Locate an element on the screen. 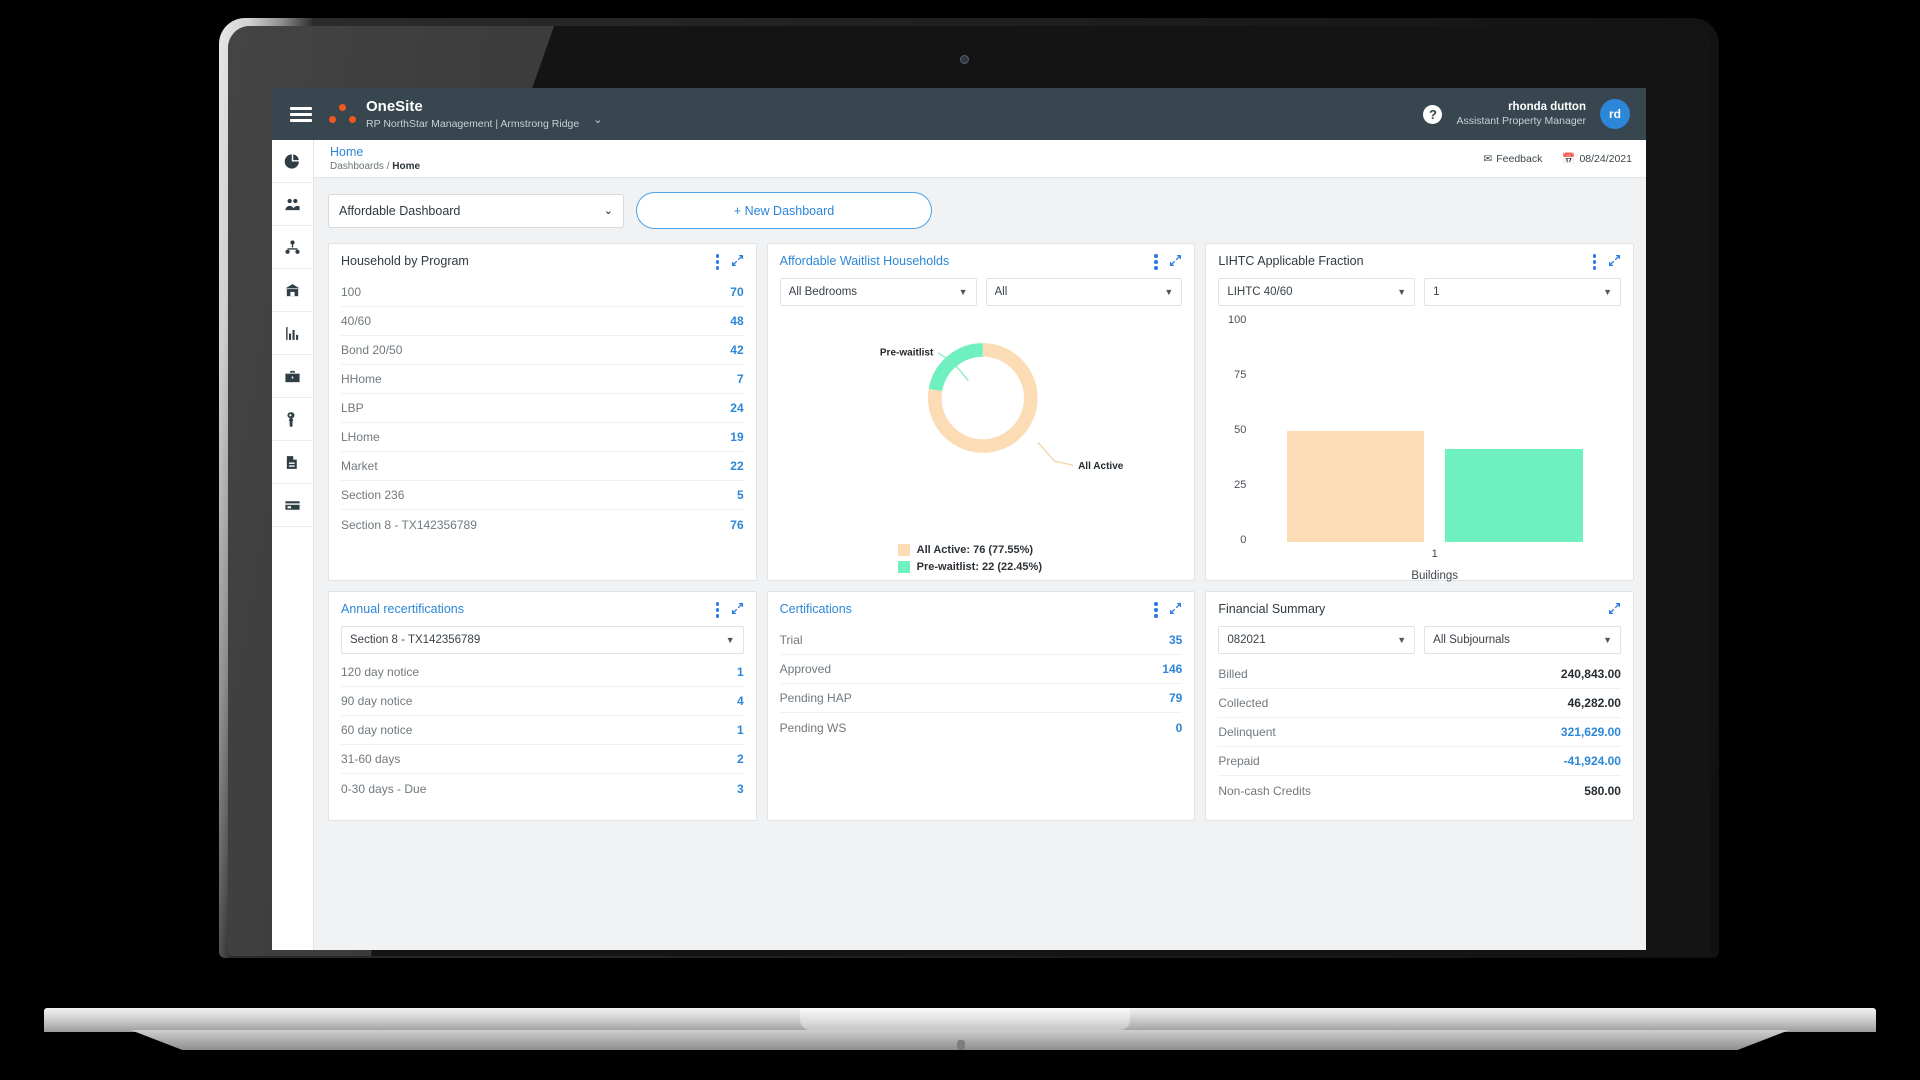 This screenshot has width=1920, height=1080. bar-x-axis-label: Buildings is located at coordinates (1434, 576).